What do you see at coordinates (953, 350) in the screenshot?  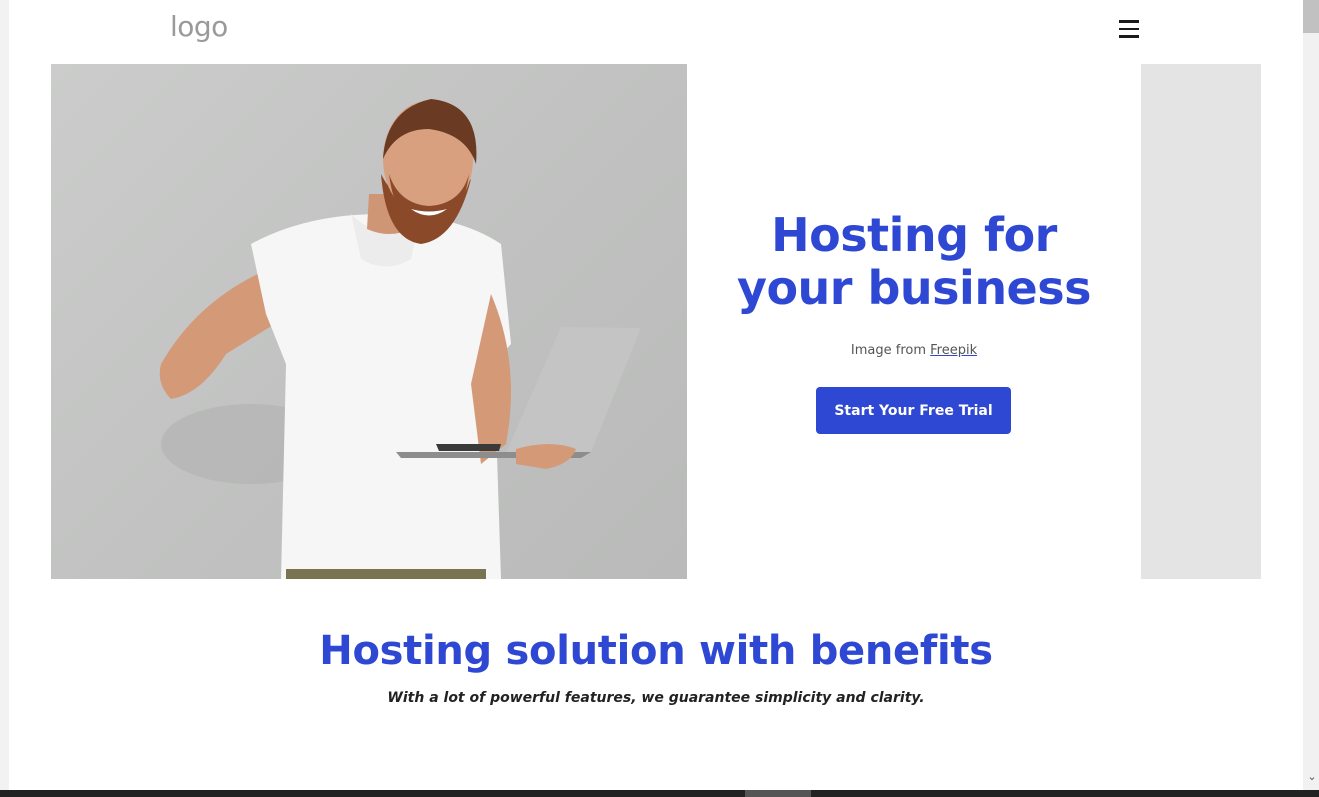 I see `freepik-link: Freepik` at bounding box center [953, 350].